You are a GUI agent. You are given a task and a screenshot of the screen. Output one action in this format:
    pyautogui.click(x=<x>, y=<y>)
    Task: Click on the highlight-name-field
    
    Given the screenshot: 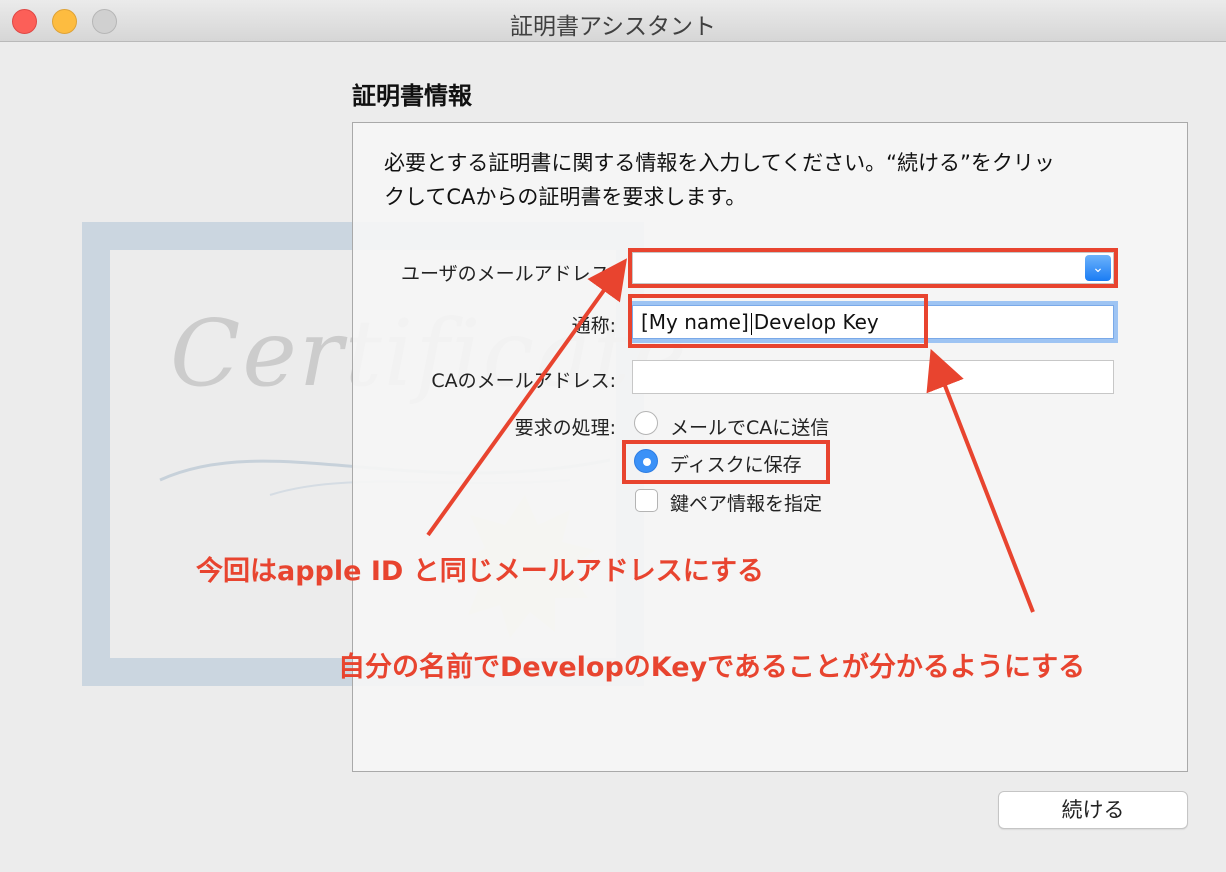 What is the action you would take?
    pyautogui.click(x=778, y=321)
    